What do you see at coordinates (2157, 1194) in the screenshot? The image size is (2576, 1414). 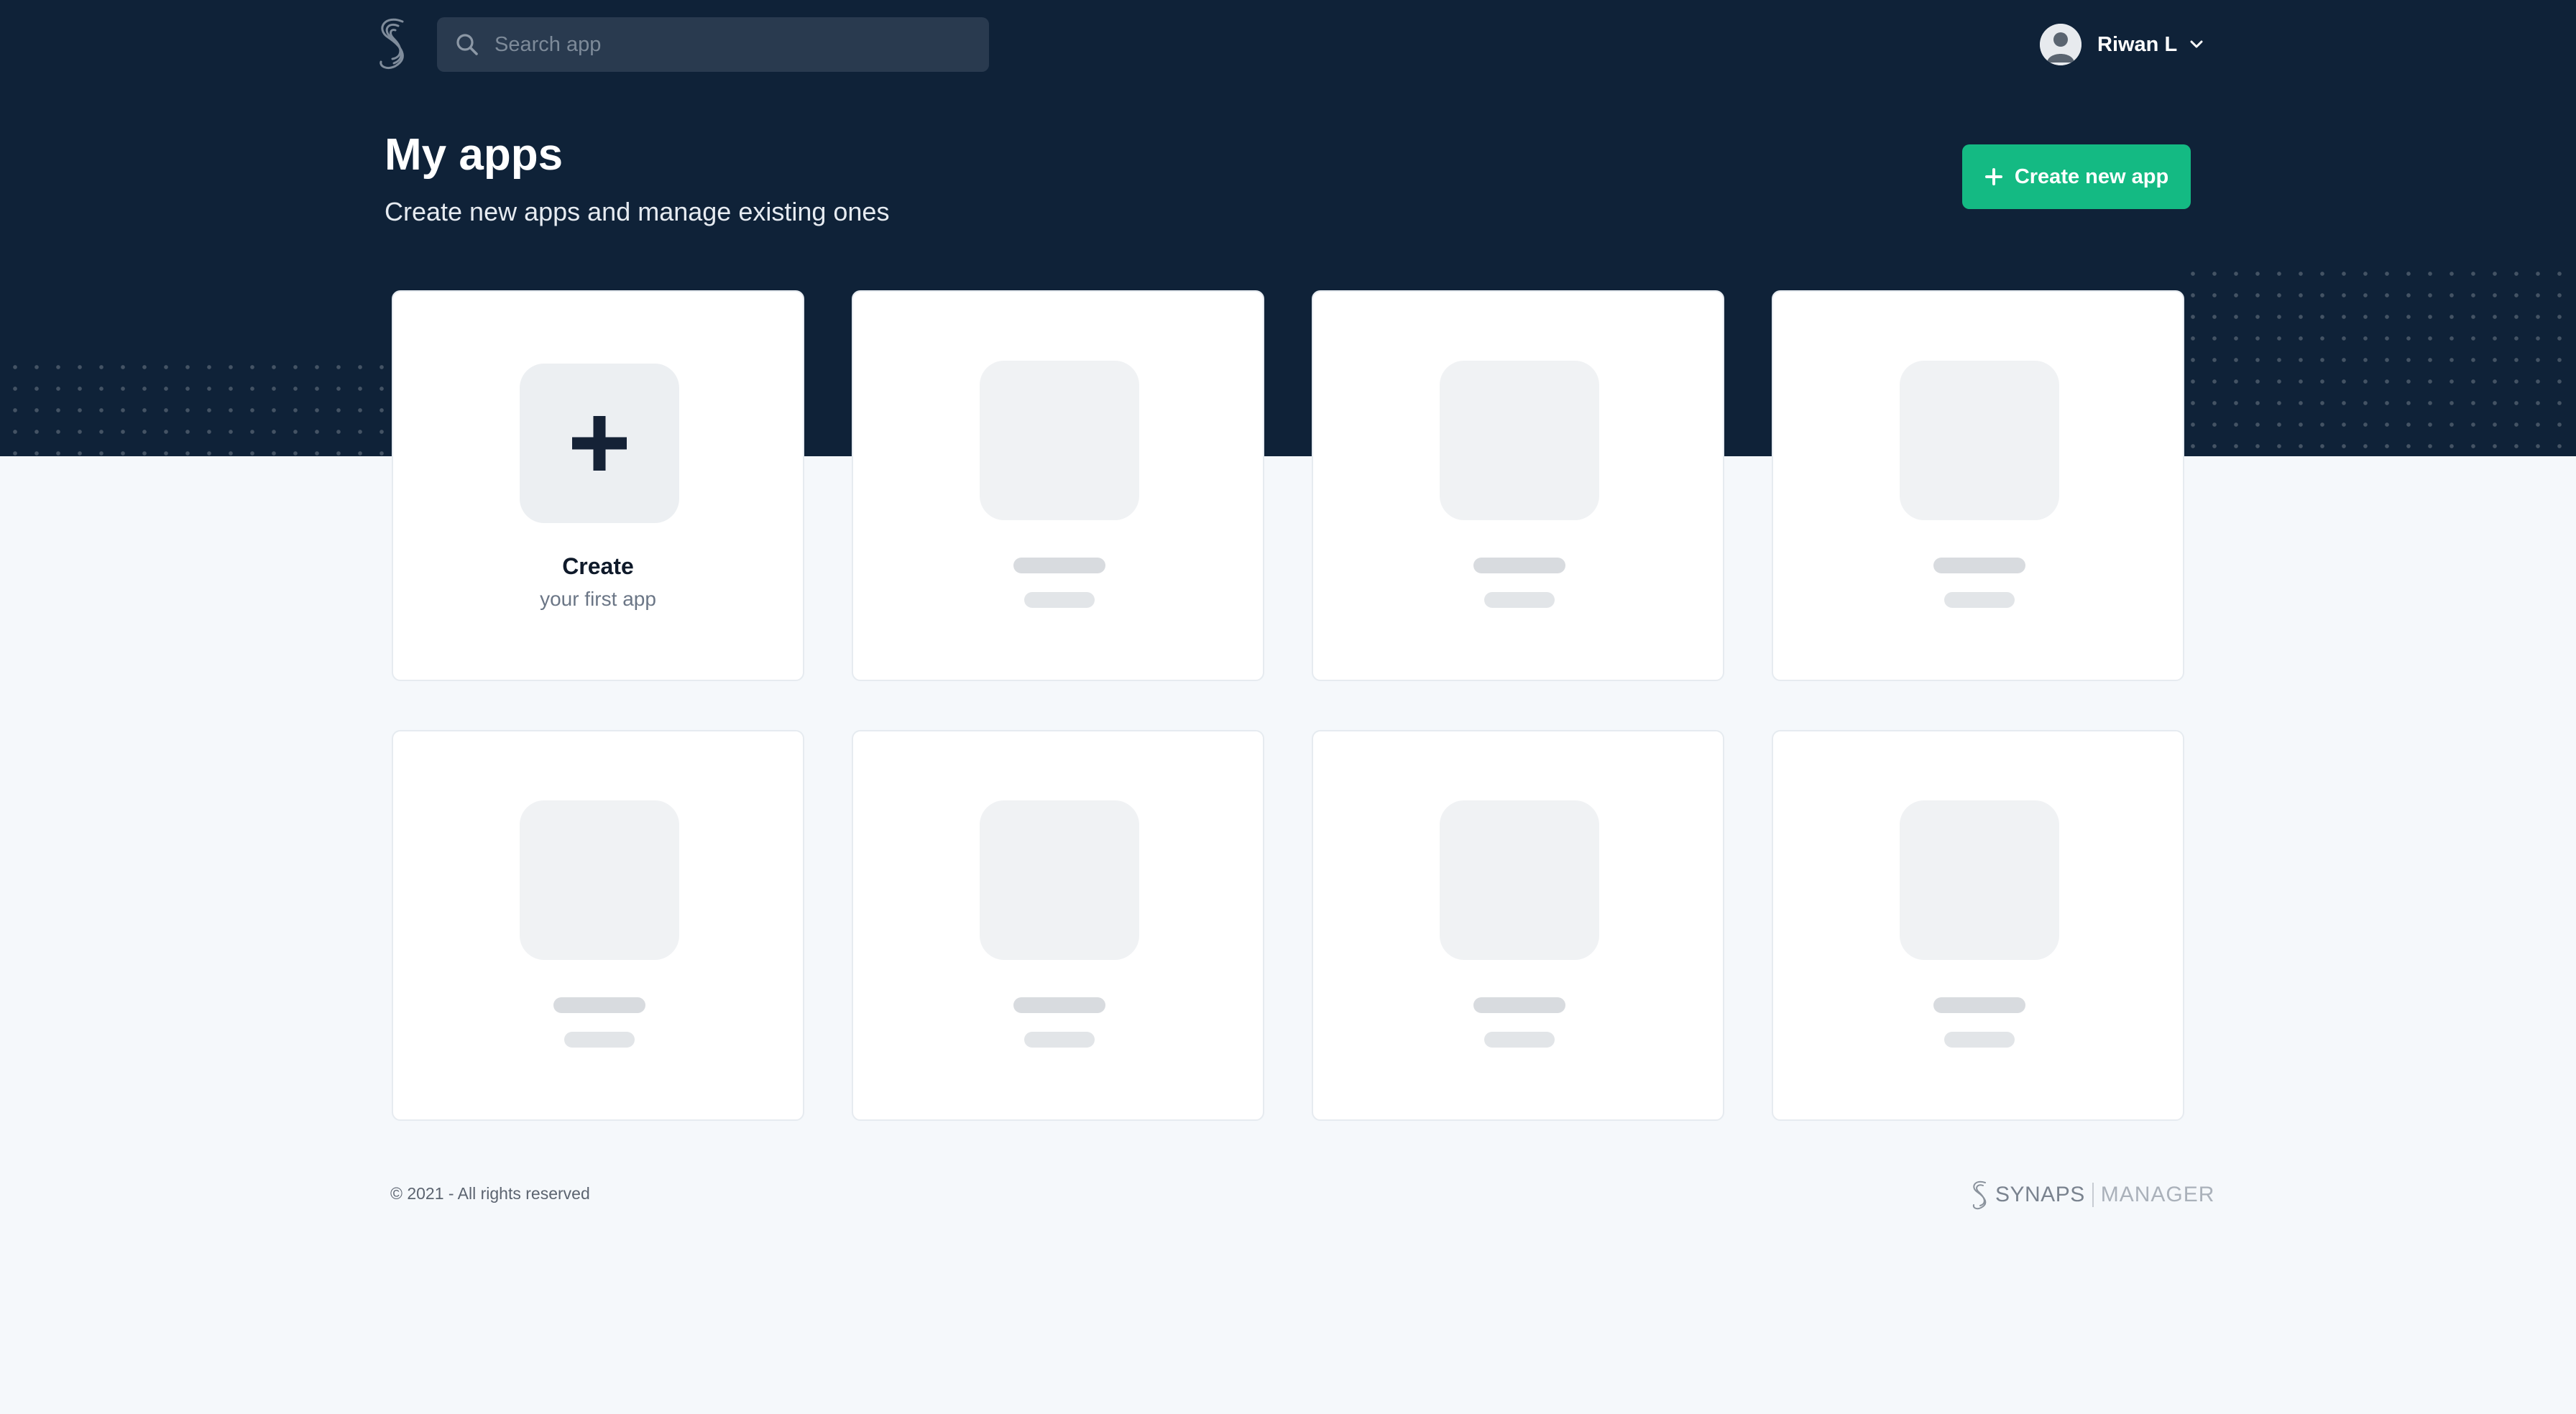 I see `brand-product: MANAGER` at bounding box center [2157, 1194].